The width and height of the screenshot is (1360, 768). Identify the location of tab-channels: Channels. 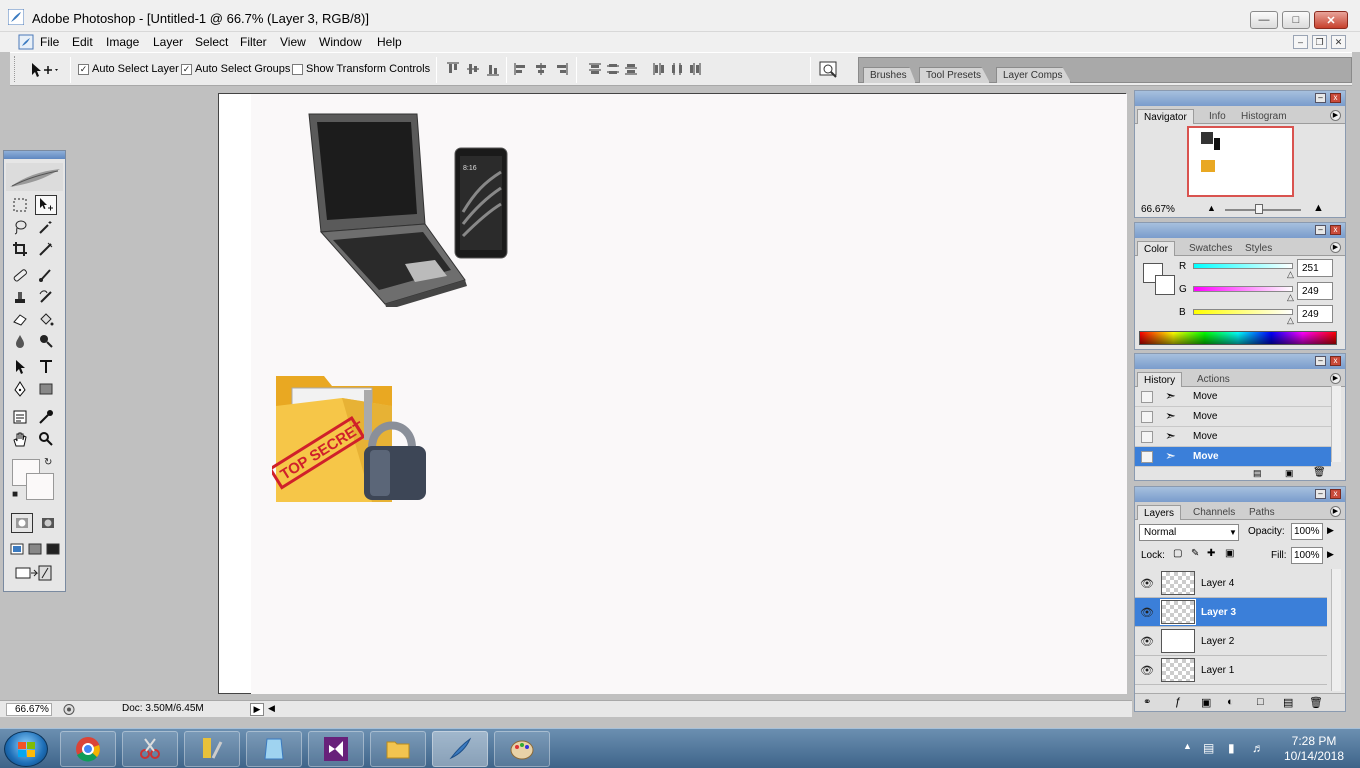
(1214, 512).